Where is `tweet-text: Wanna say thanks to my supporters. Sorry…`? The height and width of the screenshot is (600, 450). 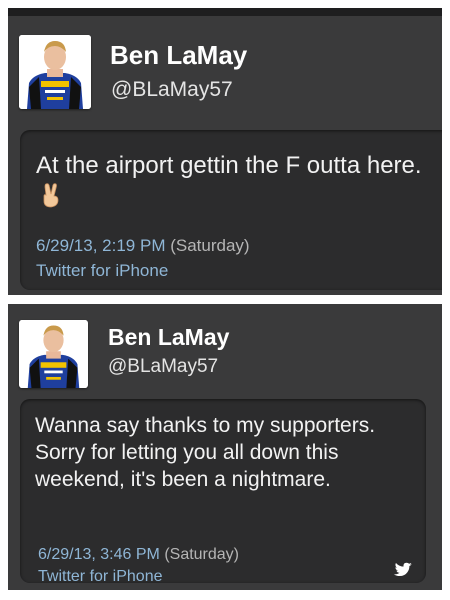 tweet-text: Wanna say thanks to my supporters. Sorry… is located at coordinates (205, 452).